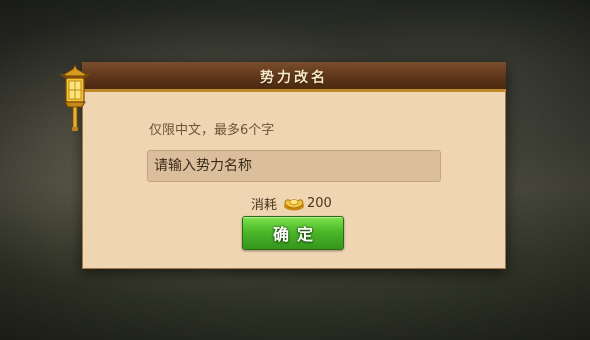  I want to click on dialog-title-bar: 势力改名, so click(294, 77).